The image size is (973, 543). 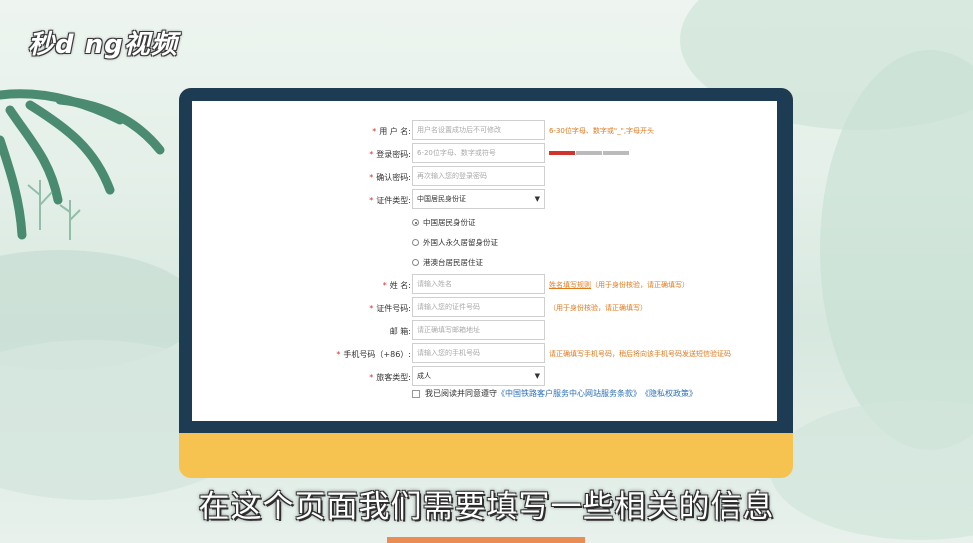 What do you see at coordinates (453, 262) in the screenshot?
I see `id-option-label: 港澳台居民居住证` at bounding box center [453, 262].